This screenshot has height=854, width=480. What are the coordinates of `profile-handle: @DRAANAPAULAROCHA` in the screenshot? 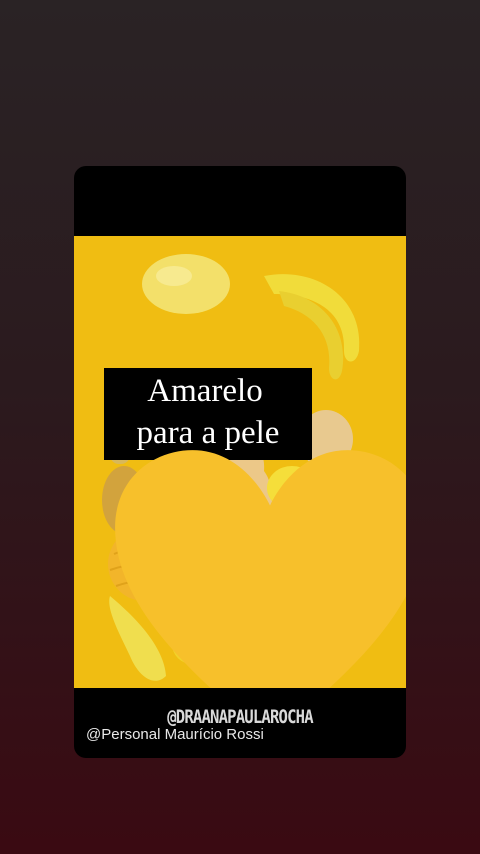 It's located at (240, 717).